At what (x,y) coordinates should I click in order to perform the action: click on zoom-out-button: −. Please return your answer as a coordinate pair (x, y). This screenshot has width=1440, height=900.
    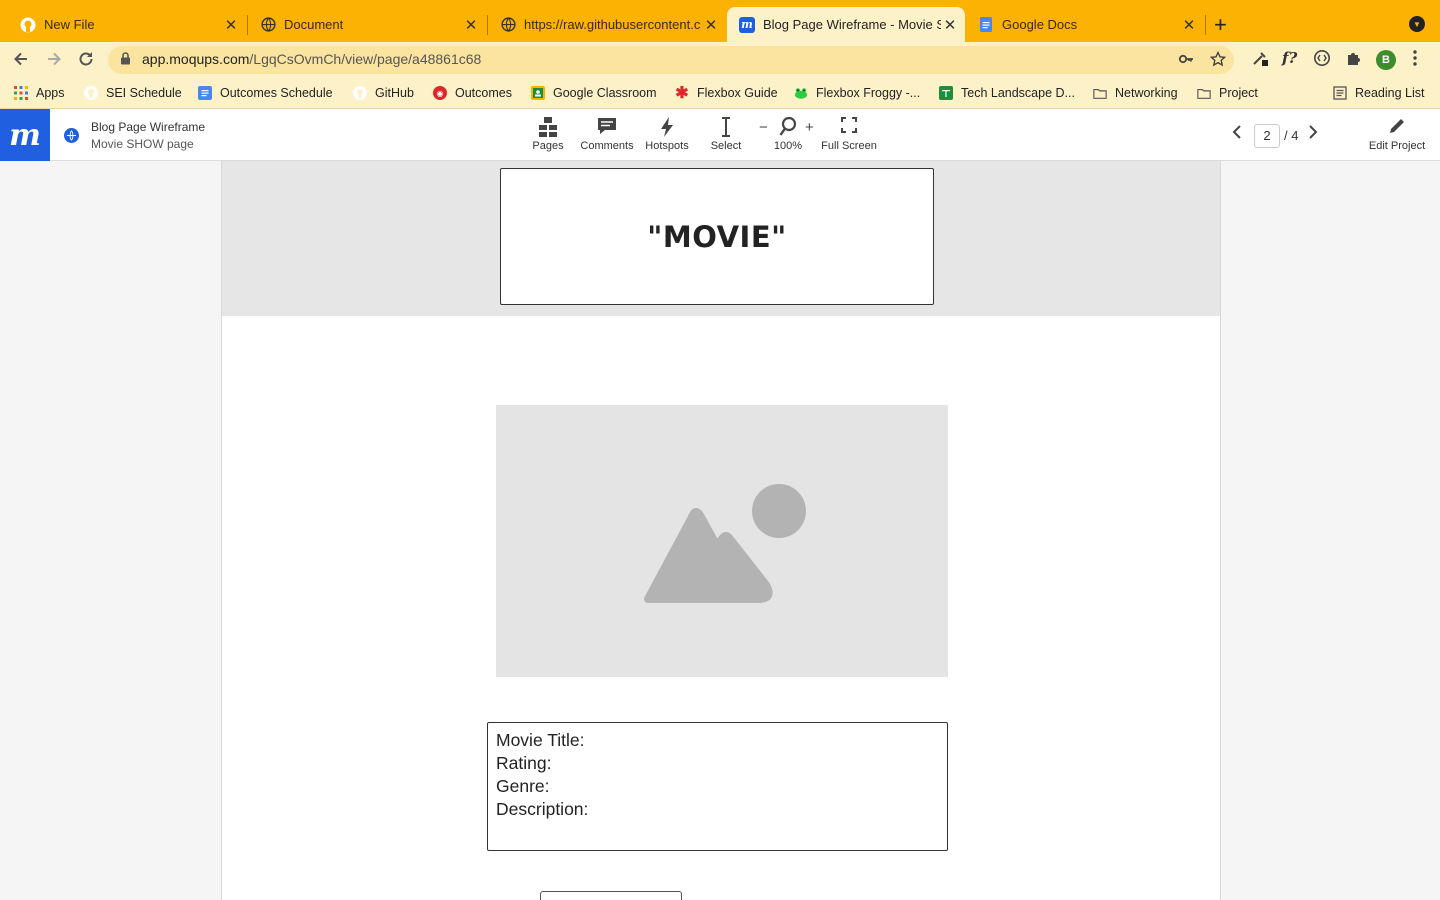
    Looking at the image, I should click on (763, 127).